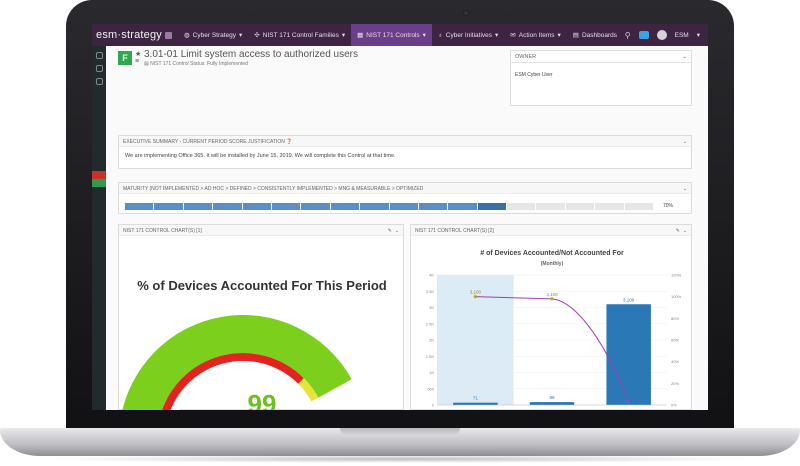 This screenshot has width=800, height=466. What do you see at coordinates (99, 228) in the screenshot?
I see `left-rail` at bounding box center [99, 228].